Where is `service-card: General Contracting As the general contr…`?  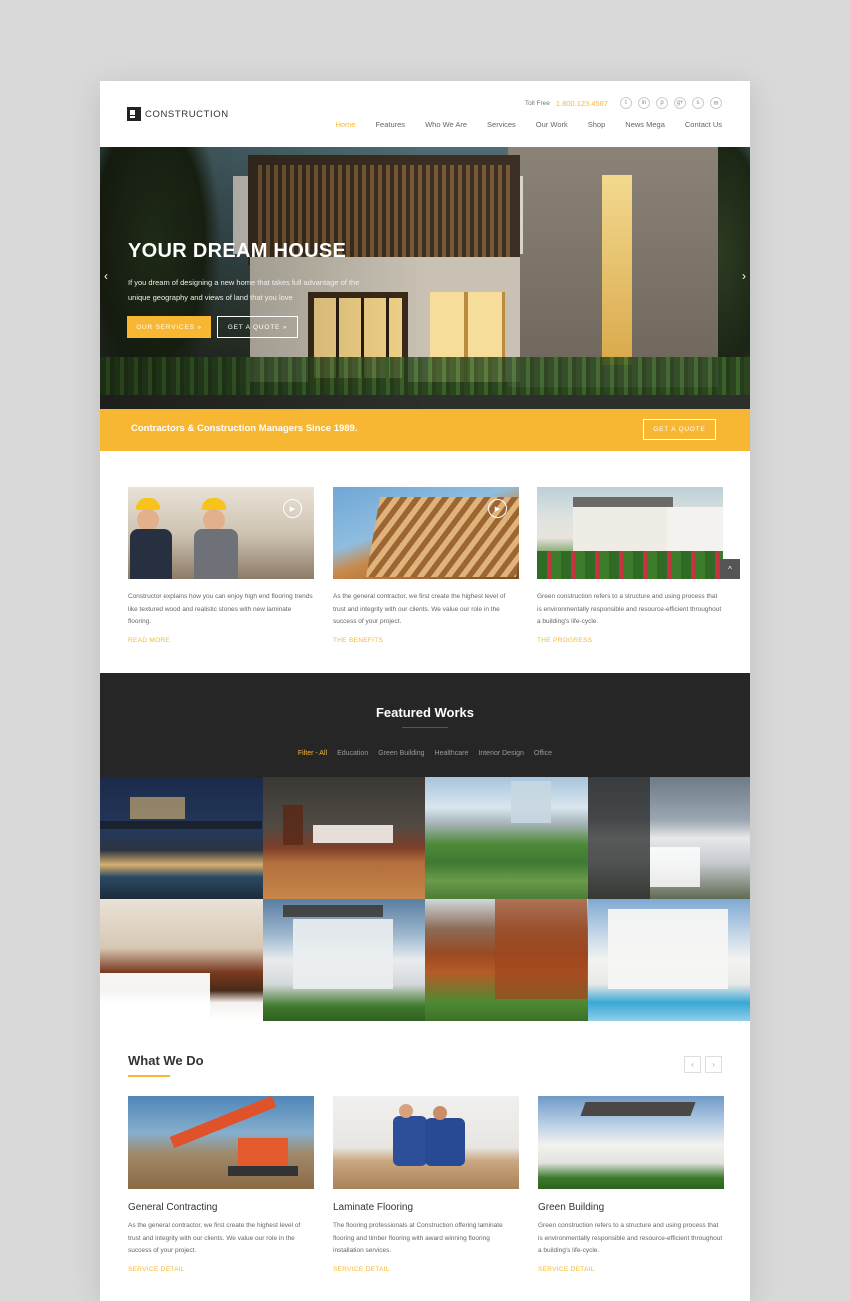
service-card: General Contracting As the general contr… is located at coordinates (221, 1184).